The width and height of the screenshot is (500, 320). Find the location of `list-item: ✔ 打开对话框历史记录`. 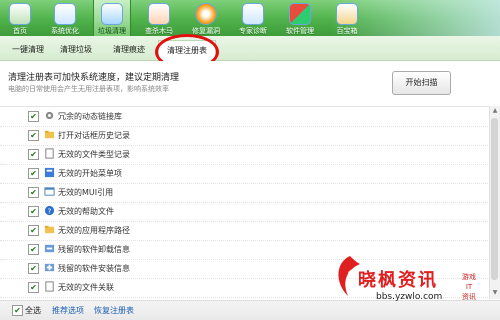

list-item: ✔ 打开对话框历史记录 is located at coordinates (245, 136).